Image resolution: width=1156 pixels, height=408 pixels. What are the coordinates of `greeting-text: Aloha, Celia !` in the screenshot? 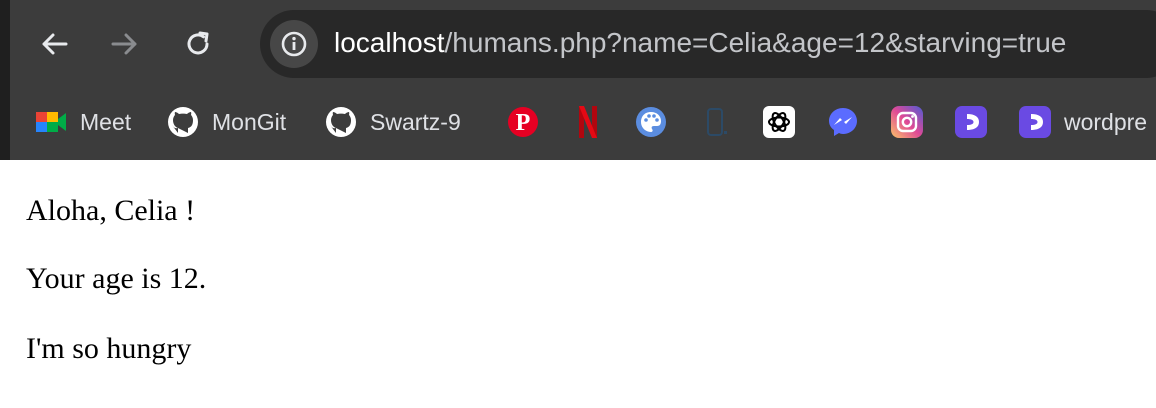 It's located at (111, 210).